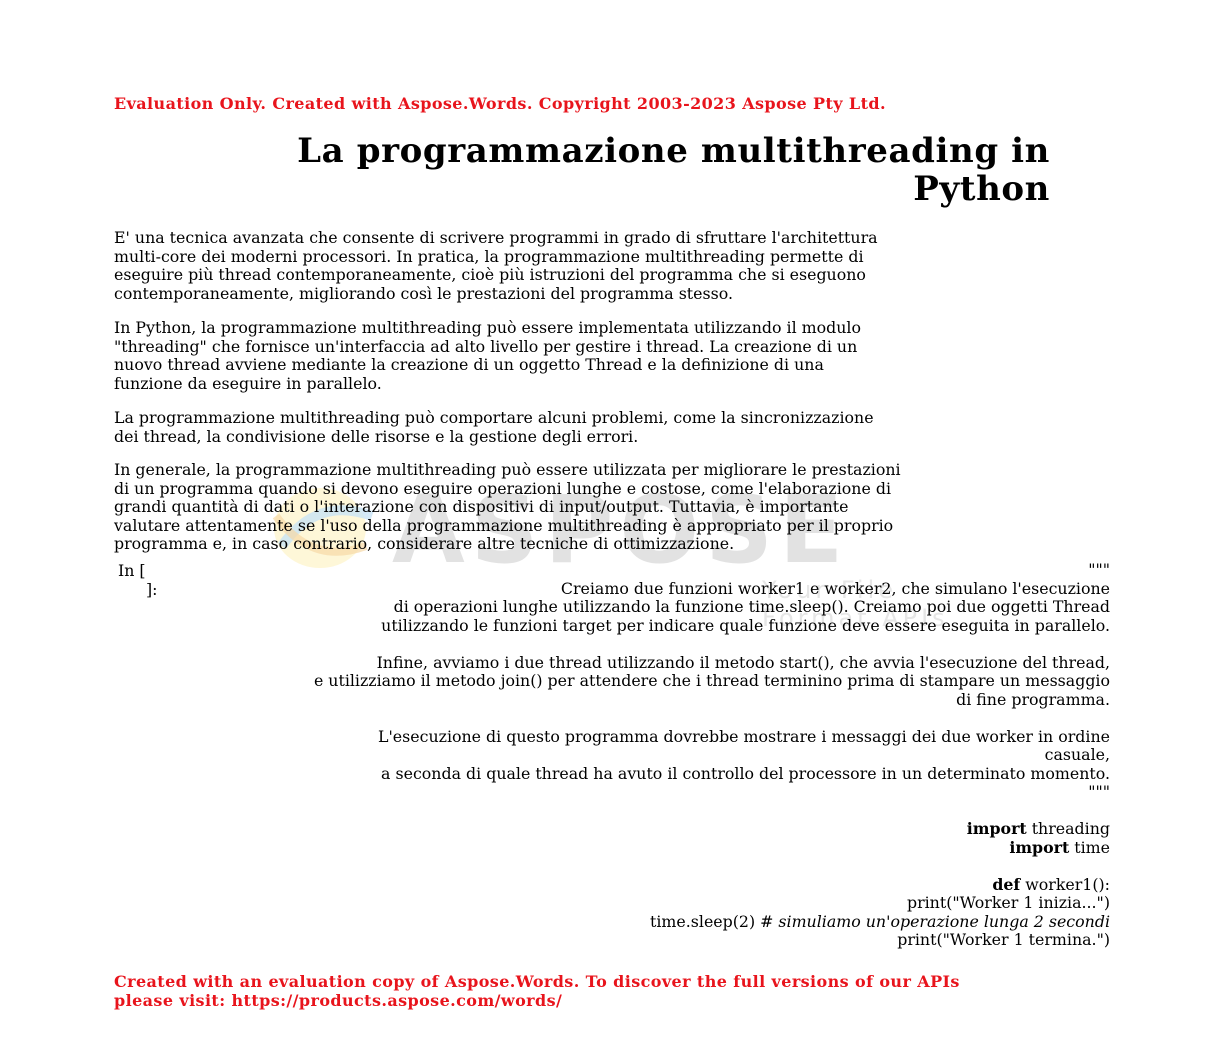 The height and width of the screenshot is (1056, 1224). What do you see at coordinates (625, 829) in the screenshot?
I see `code-line-import-threading: import threading` at bounding box center [625, 829].